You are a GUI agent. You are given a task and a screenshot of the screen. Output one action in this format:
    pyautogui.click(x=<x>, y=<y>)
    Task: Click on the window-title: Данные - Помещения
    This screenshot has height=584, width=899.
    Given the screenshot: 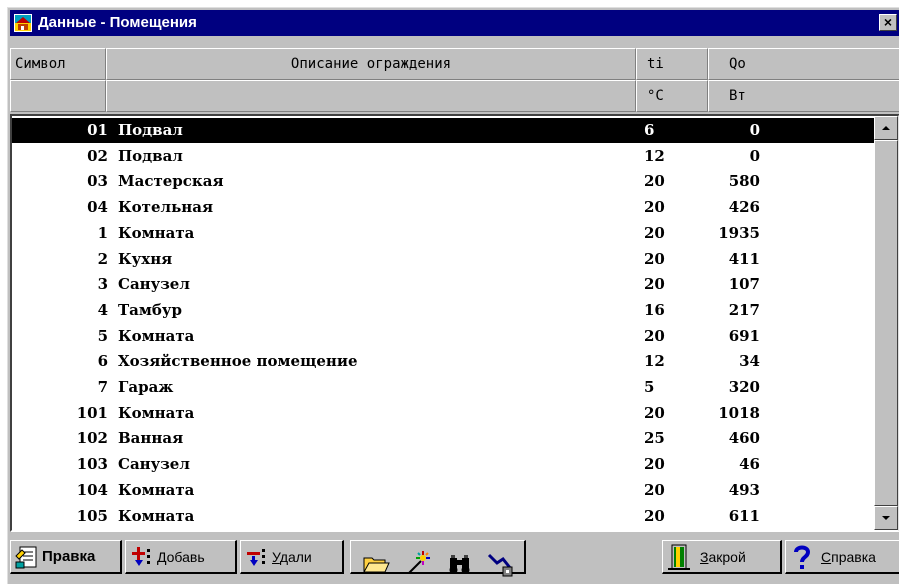 What is the action you would take?
    pyautogui.click(x=117, y=22)
    